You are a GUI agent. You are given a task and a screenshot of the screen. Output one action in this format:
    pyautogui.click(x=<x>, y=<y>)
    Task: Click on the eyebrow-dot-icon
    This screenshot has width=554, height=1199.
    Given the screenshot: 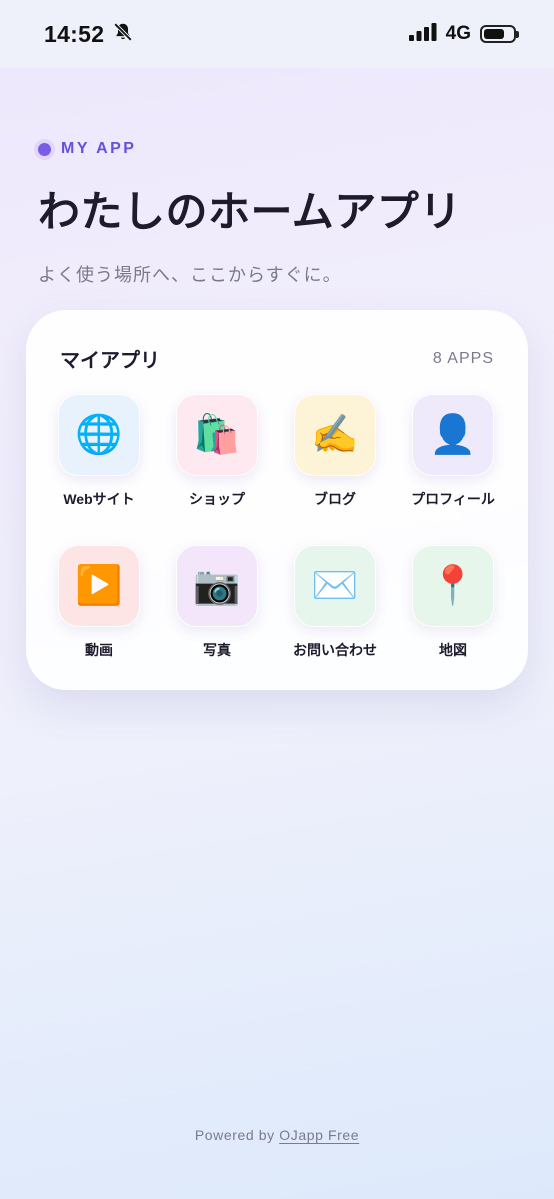 What is the action you would take?
    pyautogui.click(x=44, y=149)
    